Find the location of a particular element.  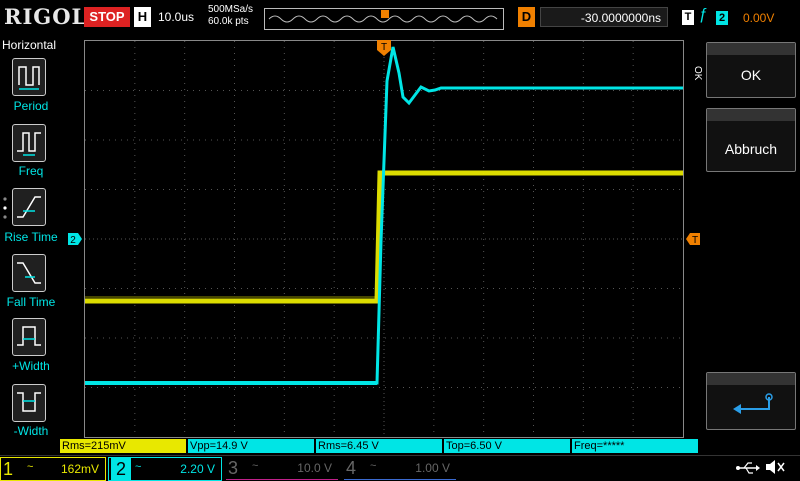

trigger-level-marker: T is located at coordinates (693, 239).